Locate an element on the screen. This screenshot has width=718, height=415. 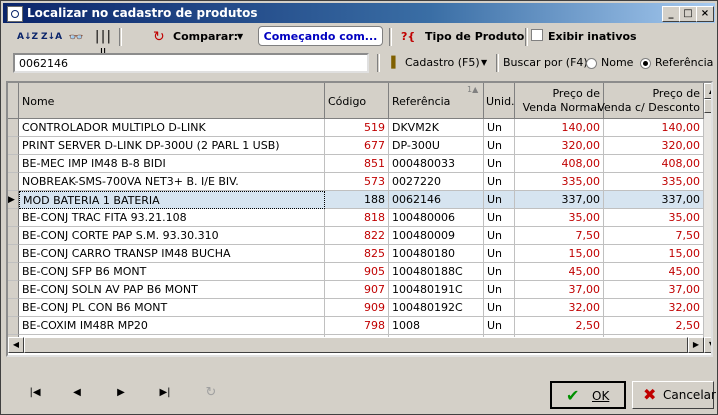
first-record-icon: |◀ is located at coordinates (35, 393).